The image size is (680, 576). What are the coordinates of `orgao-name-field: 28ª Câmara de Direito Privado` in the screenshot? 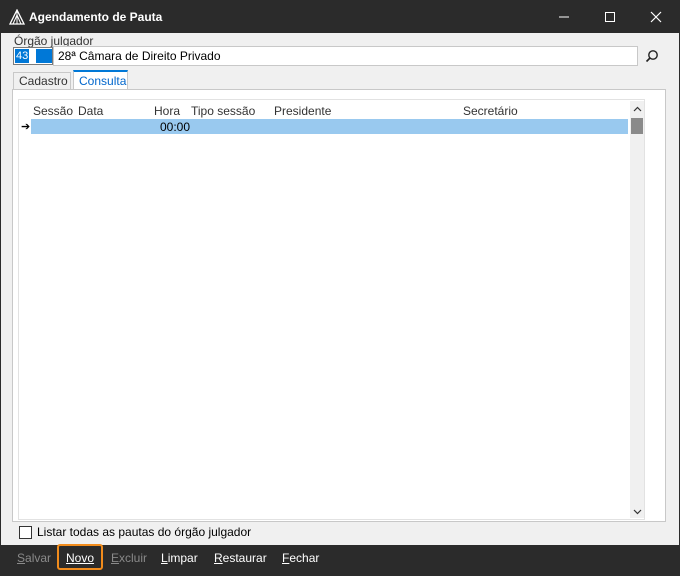 It's located at (345, 56).